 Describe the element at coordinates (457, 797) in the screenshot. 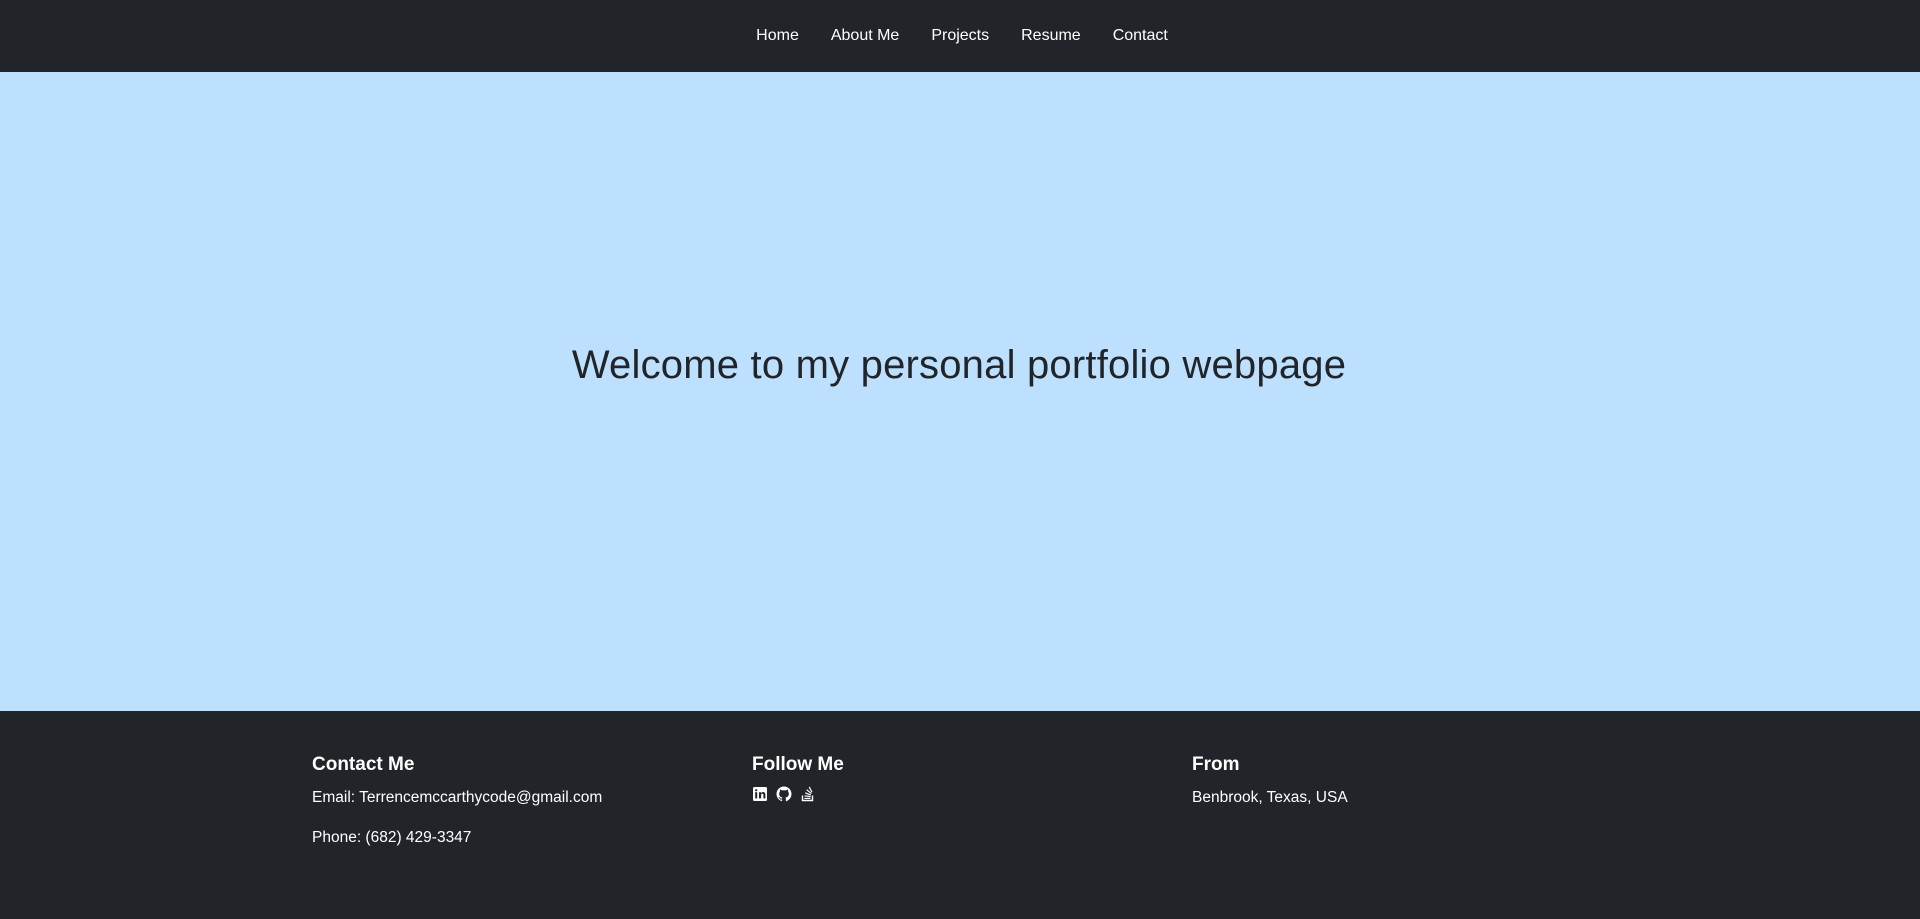

I see `contact-email: Email: Terrencemccarthycode@gmail.com` at that location.